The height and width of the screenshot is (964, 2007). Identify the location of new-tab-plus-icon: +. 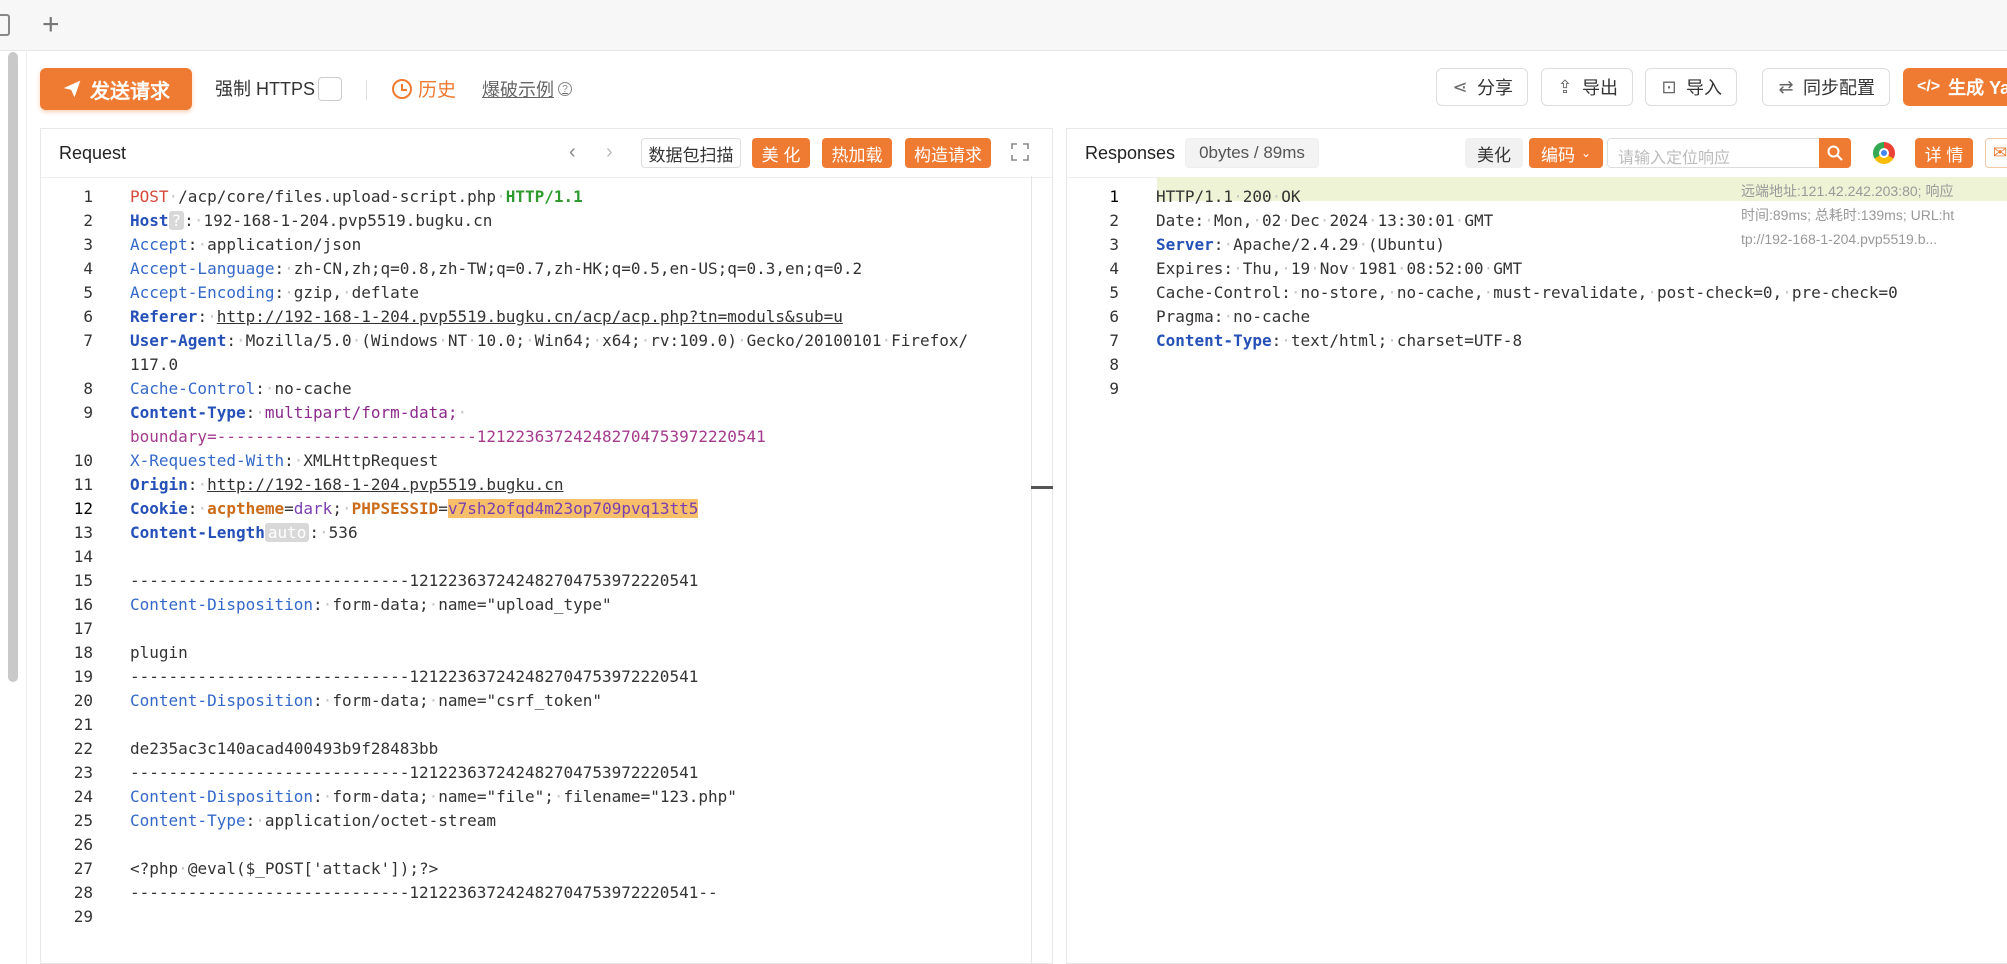
(51, 25).